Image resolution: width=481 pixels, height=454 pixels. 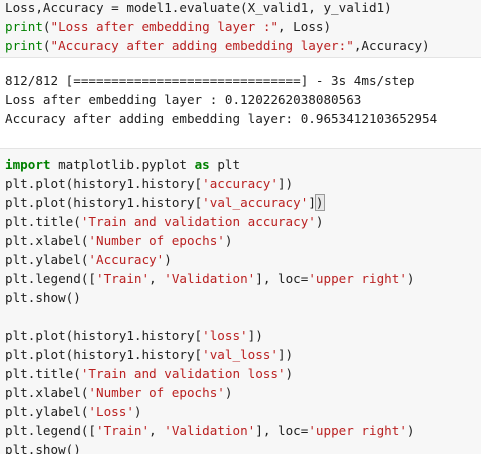 I want to click on code-token: as, so click(x=202, y=164).